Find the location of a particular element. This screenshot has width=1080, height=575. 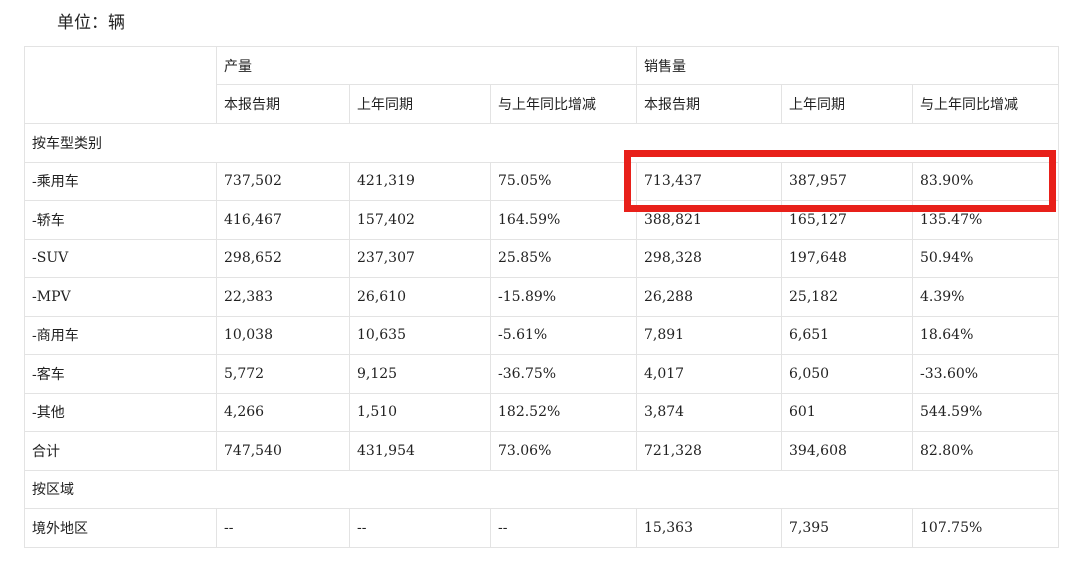

table-cell: 25.85% is located at coordinates (563, 258).